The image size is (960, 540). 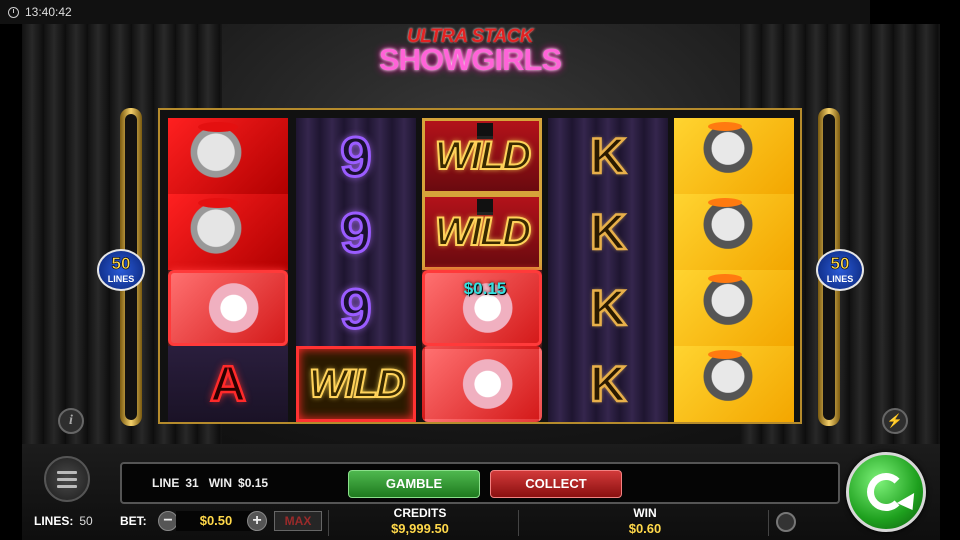 What do you see at coordinates (356, 270) in the screenshot?
I see `reel-2: 9 9 9 WILD` at bounding box center [356, 270].